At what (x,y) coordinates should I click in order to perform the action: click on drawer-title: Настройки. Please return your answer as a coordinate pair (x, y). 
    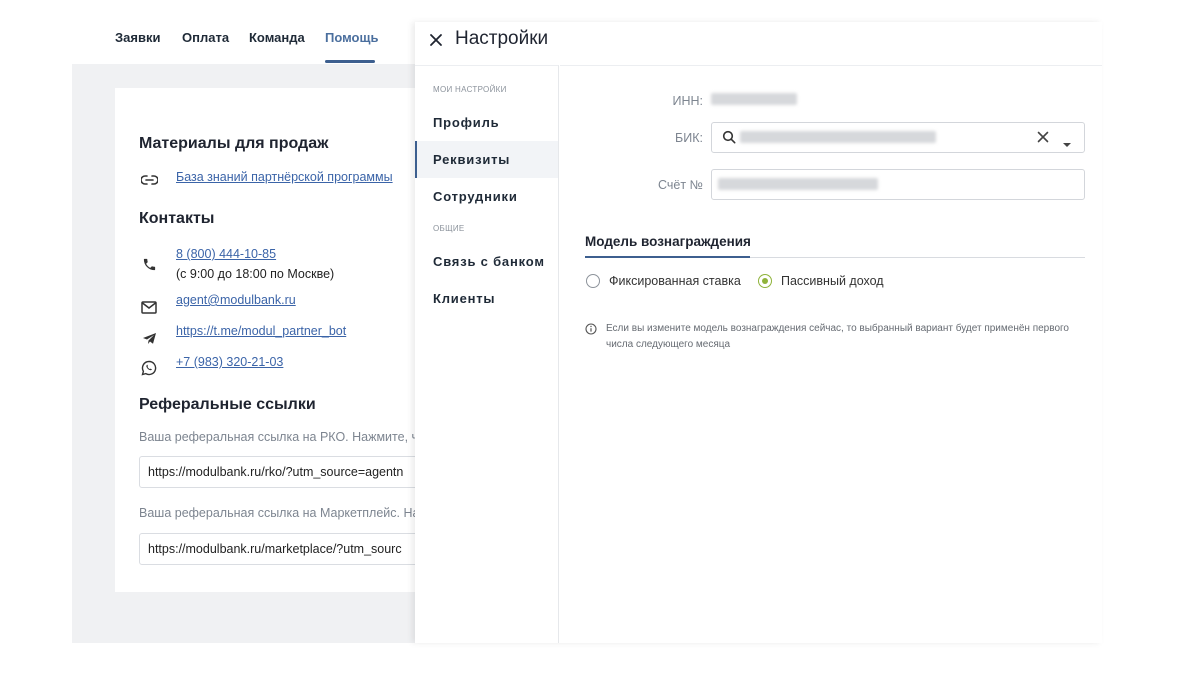
    Looking at the image, I should click on (502, 38).